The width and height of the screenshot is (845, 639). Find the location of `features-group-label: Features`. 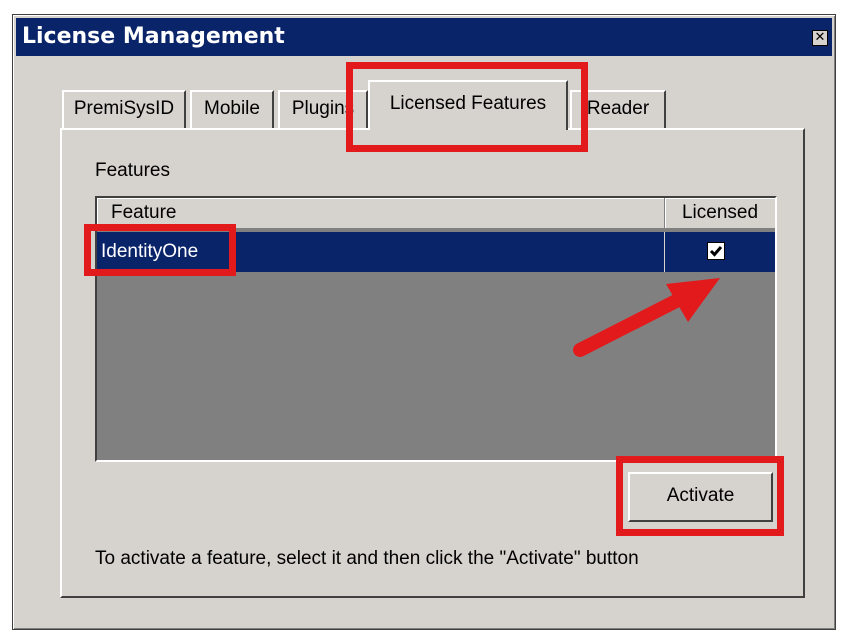

features-group-label: Features is located at coordinates (132, 170).